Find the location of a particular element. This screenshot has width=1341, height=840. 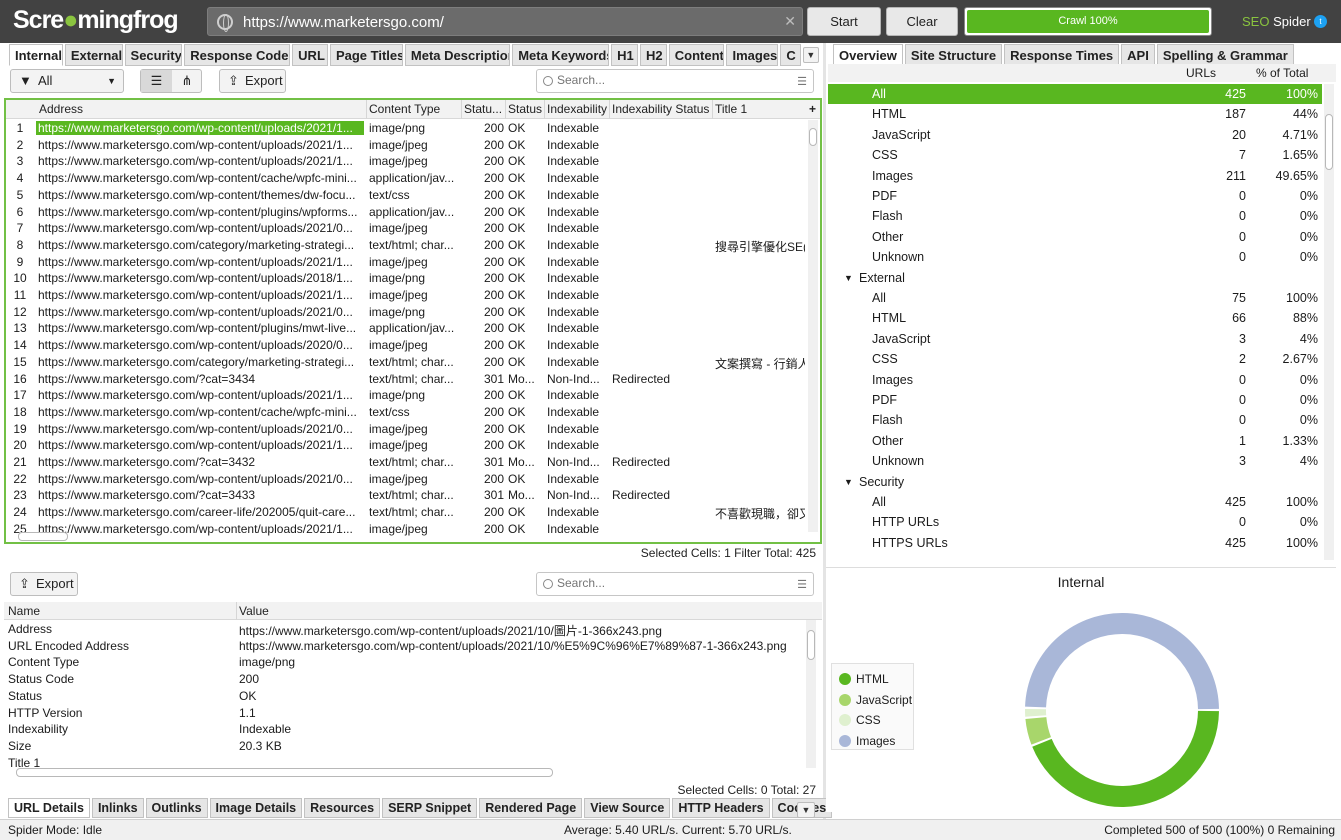

search-input is located at coordinates (667, 80).